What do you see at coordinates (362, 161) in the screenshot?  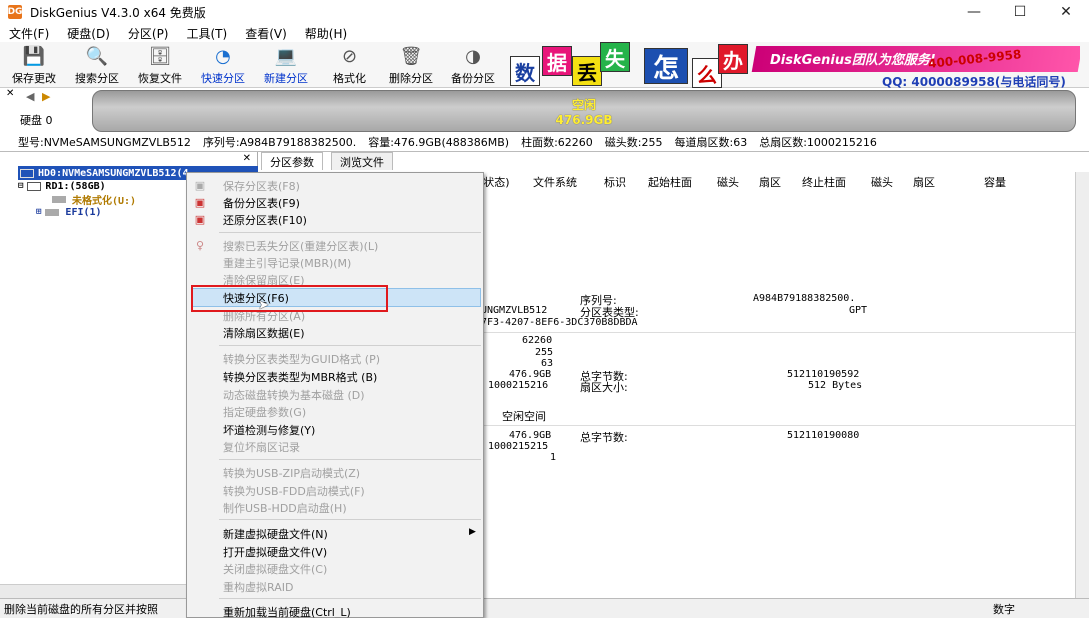 I see `tab-browse-files: 浏览文件` at bounding box center [362, 161].